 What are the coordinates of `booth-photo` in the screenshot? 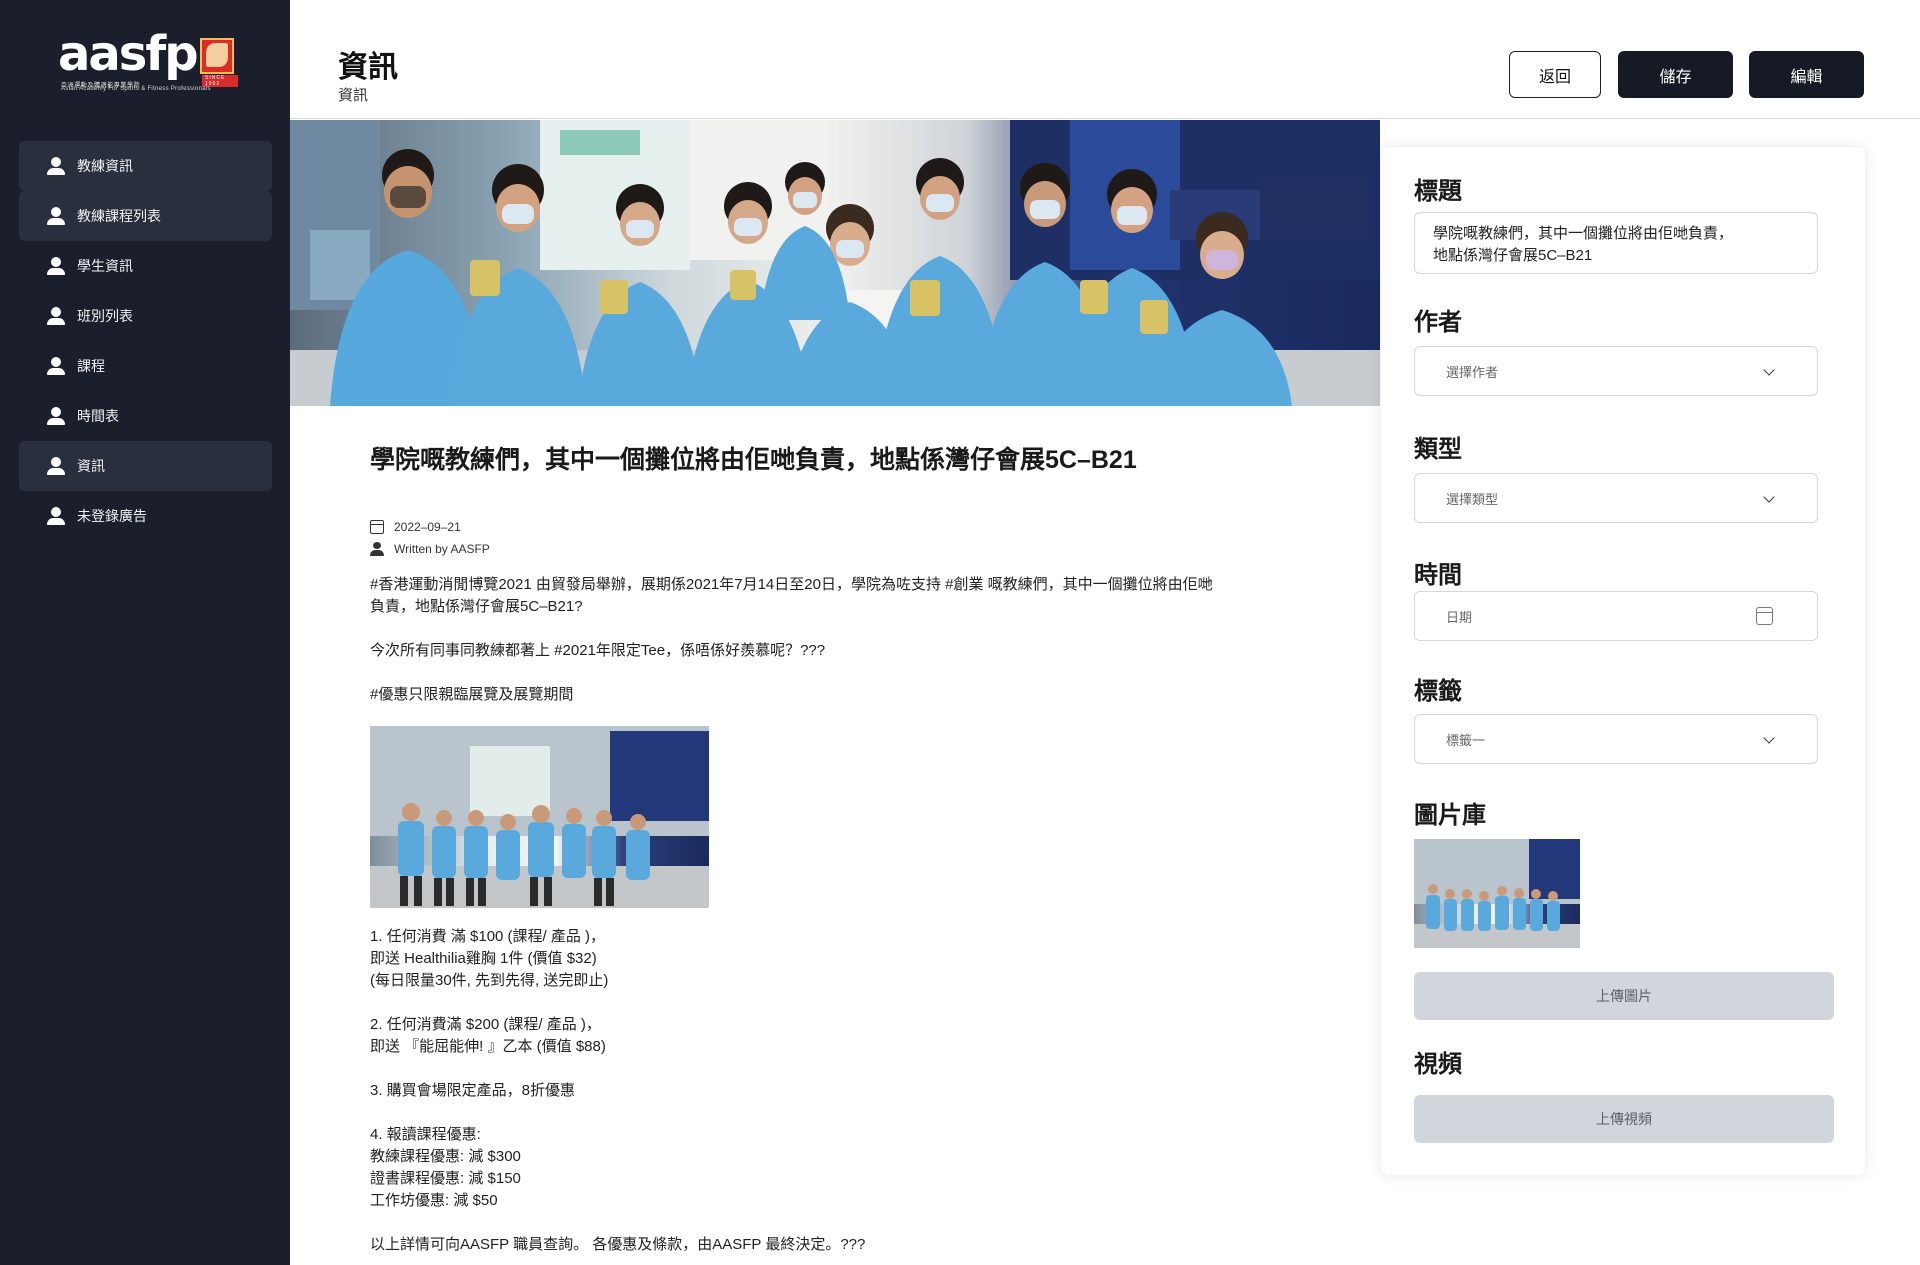 It's located at (539, 817).